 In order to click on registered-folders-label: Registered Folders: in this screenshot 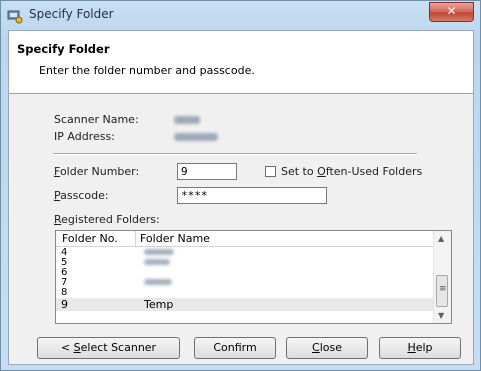, I will do `click(107, 219)`.